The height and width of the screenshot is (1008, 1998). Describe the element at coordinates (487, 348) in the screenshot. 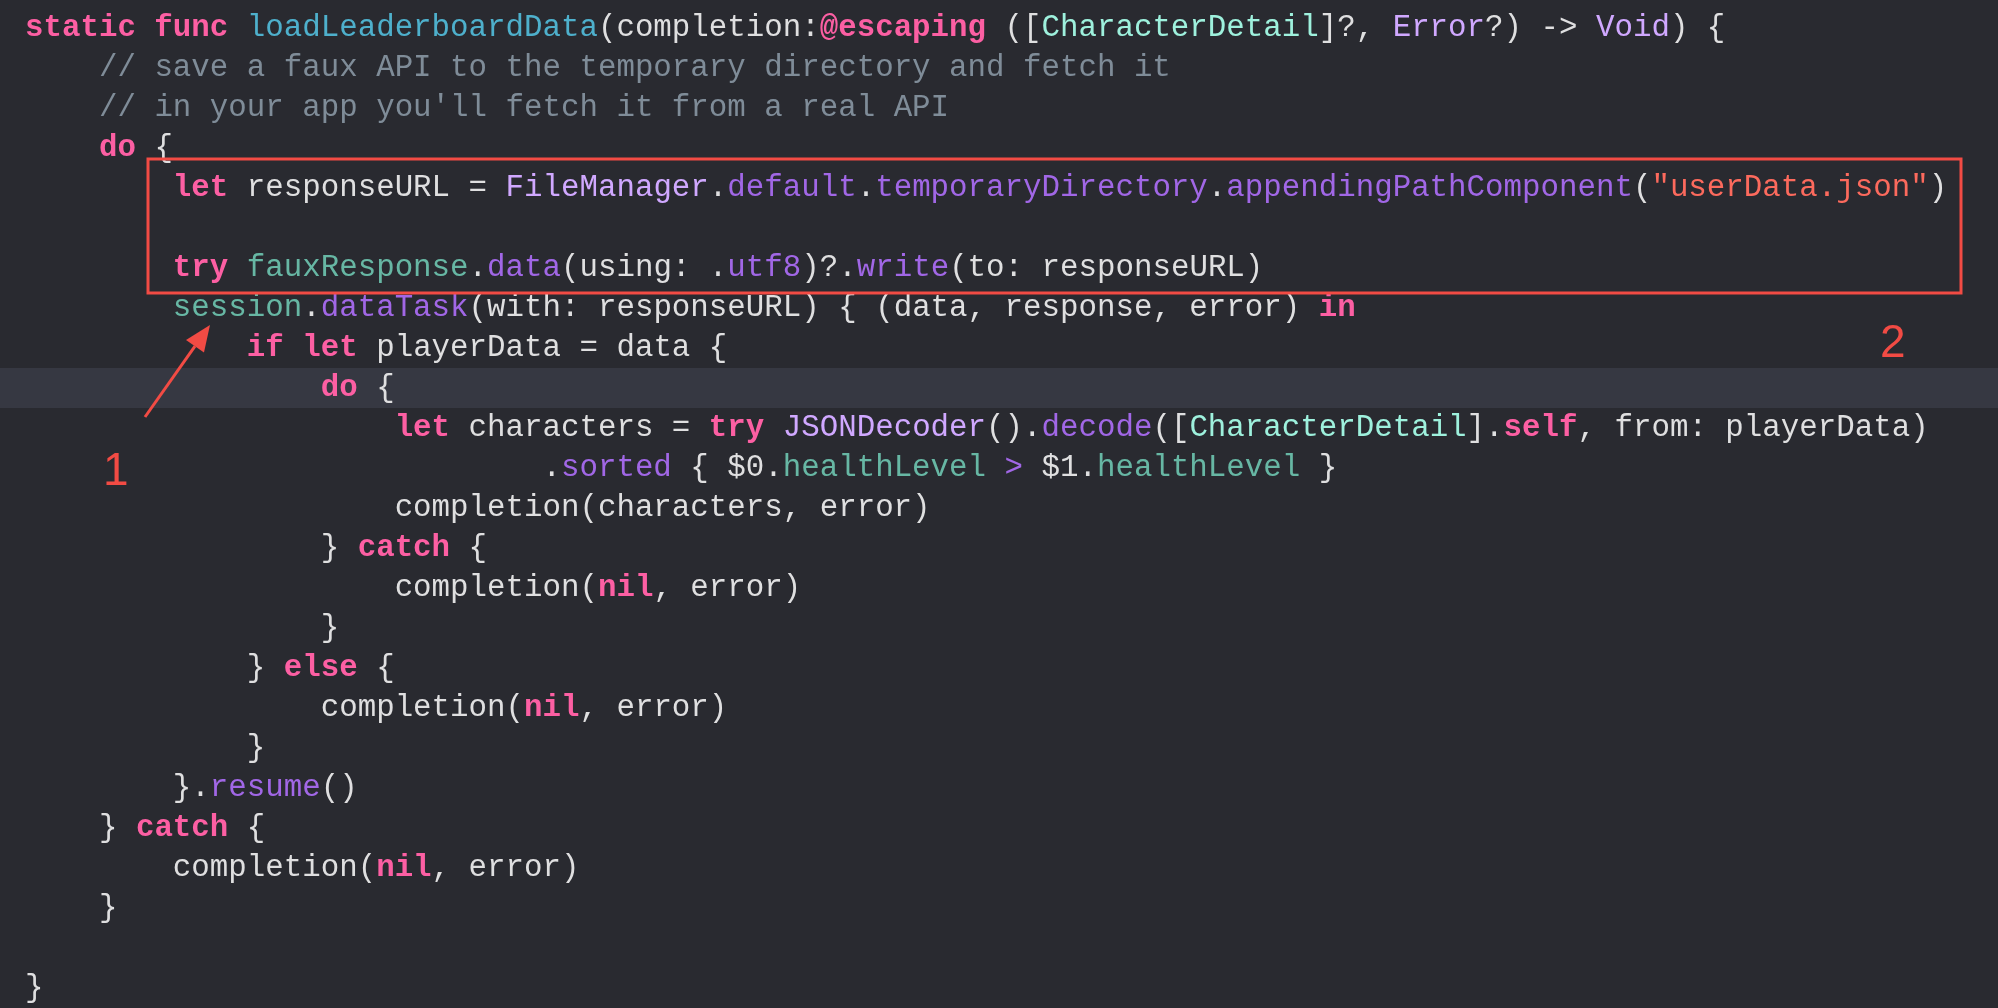

I see `code-line: if let playerData = data {` at that location.